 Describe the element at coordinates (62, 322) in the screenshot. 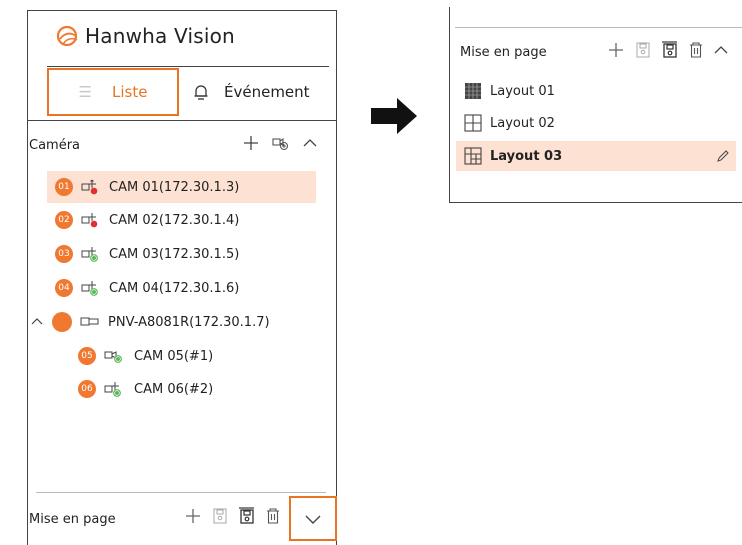

I see `nvr-badge` at that location.